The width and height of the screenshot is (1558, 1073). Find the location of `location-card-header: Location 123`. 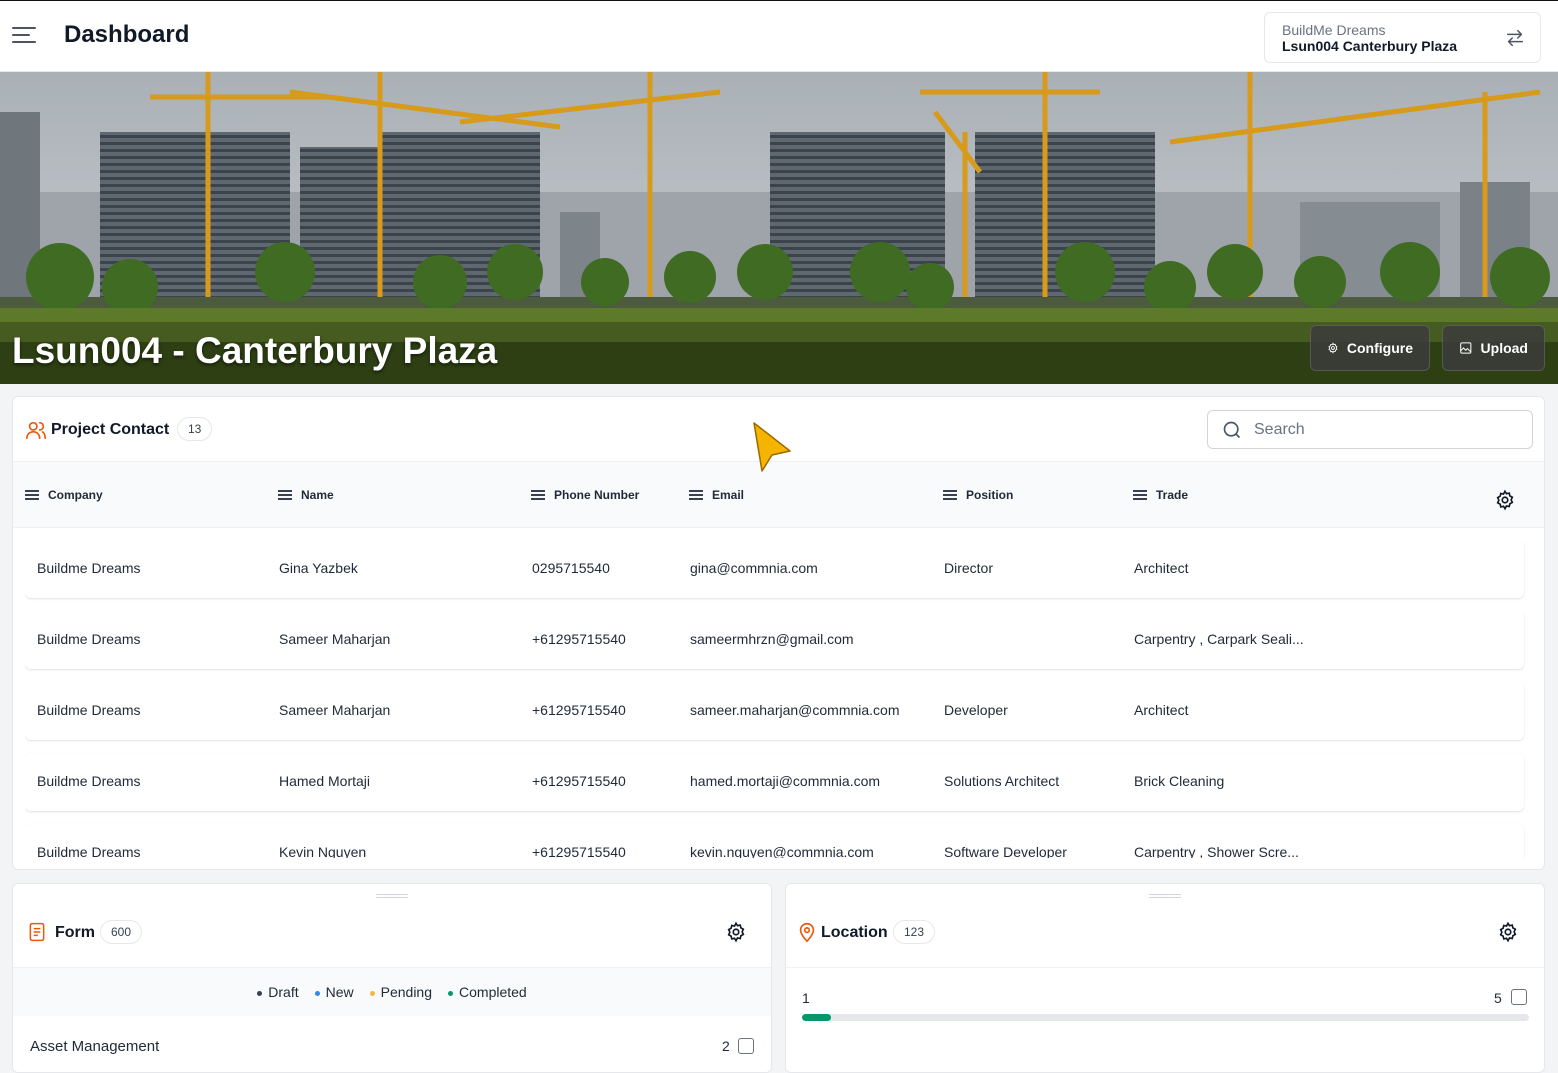

location-card-header: Location 123 is located at coordinates (1165, 926).